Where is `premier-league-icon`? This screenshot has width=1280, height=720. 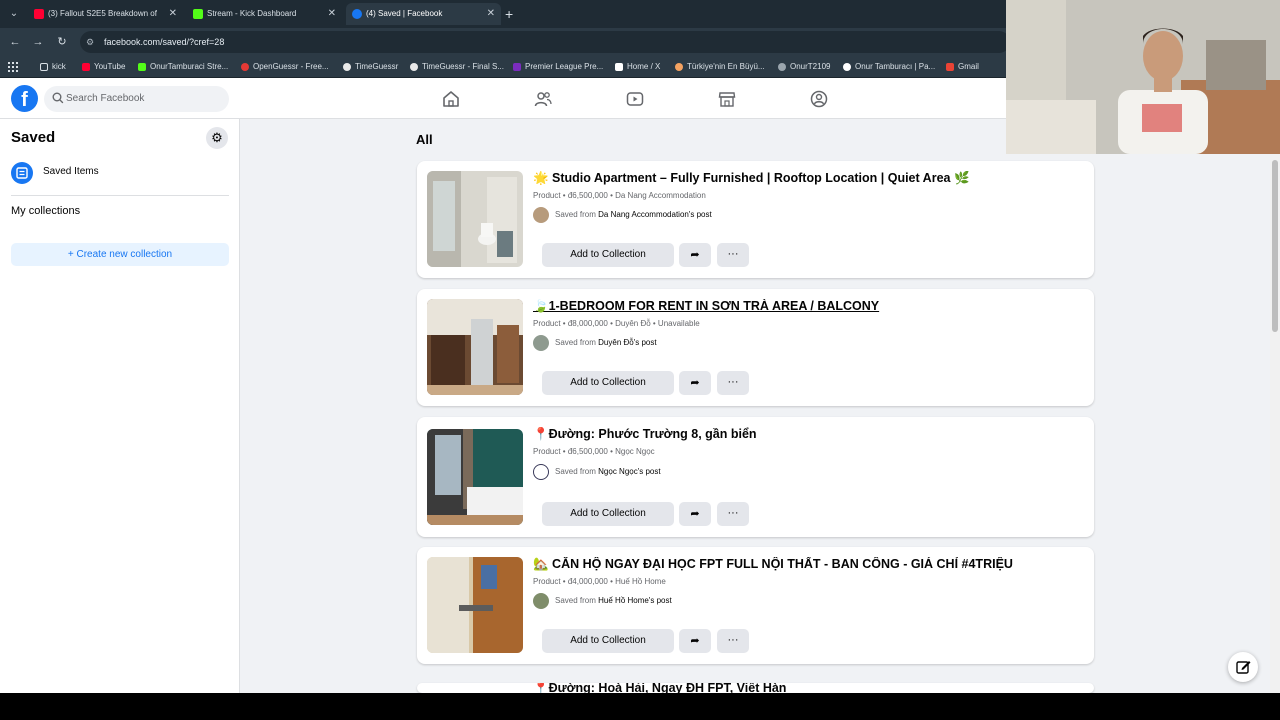
premier-league-icon is located at coordinates (517, 67).